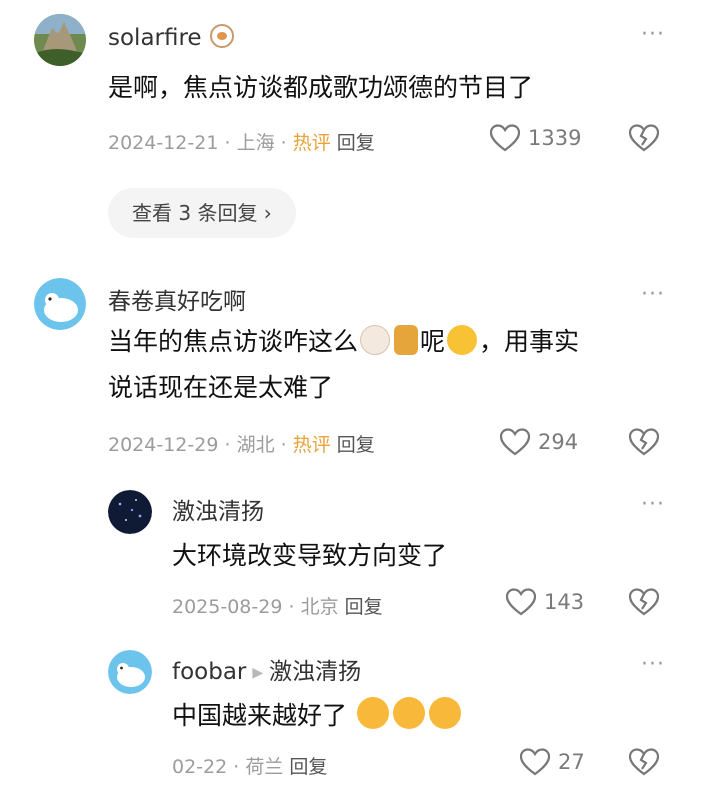  What do you see at coordinates (564, 602) in the screenshot?
I see `like-count: 143` at bounding box center [564, 602].